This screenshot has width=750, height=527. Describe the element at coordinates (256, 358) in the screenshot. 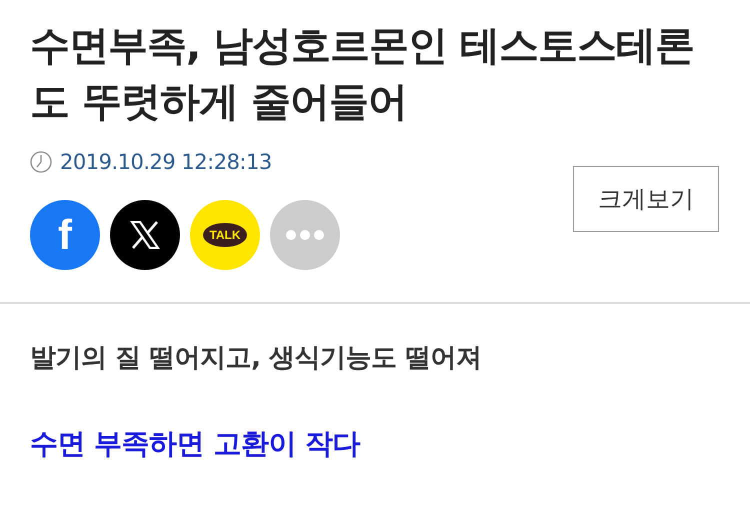

I see `article-subtitle: 발기의 질 떨어지고, 생식기능도 떨어져` at that location.